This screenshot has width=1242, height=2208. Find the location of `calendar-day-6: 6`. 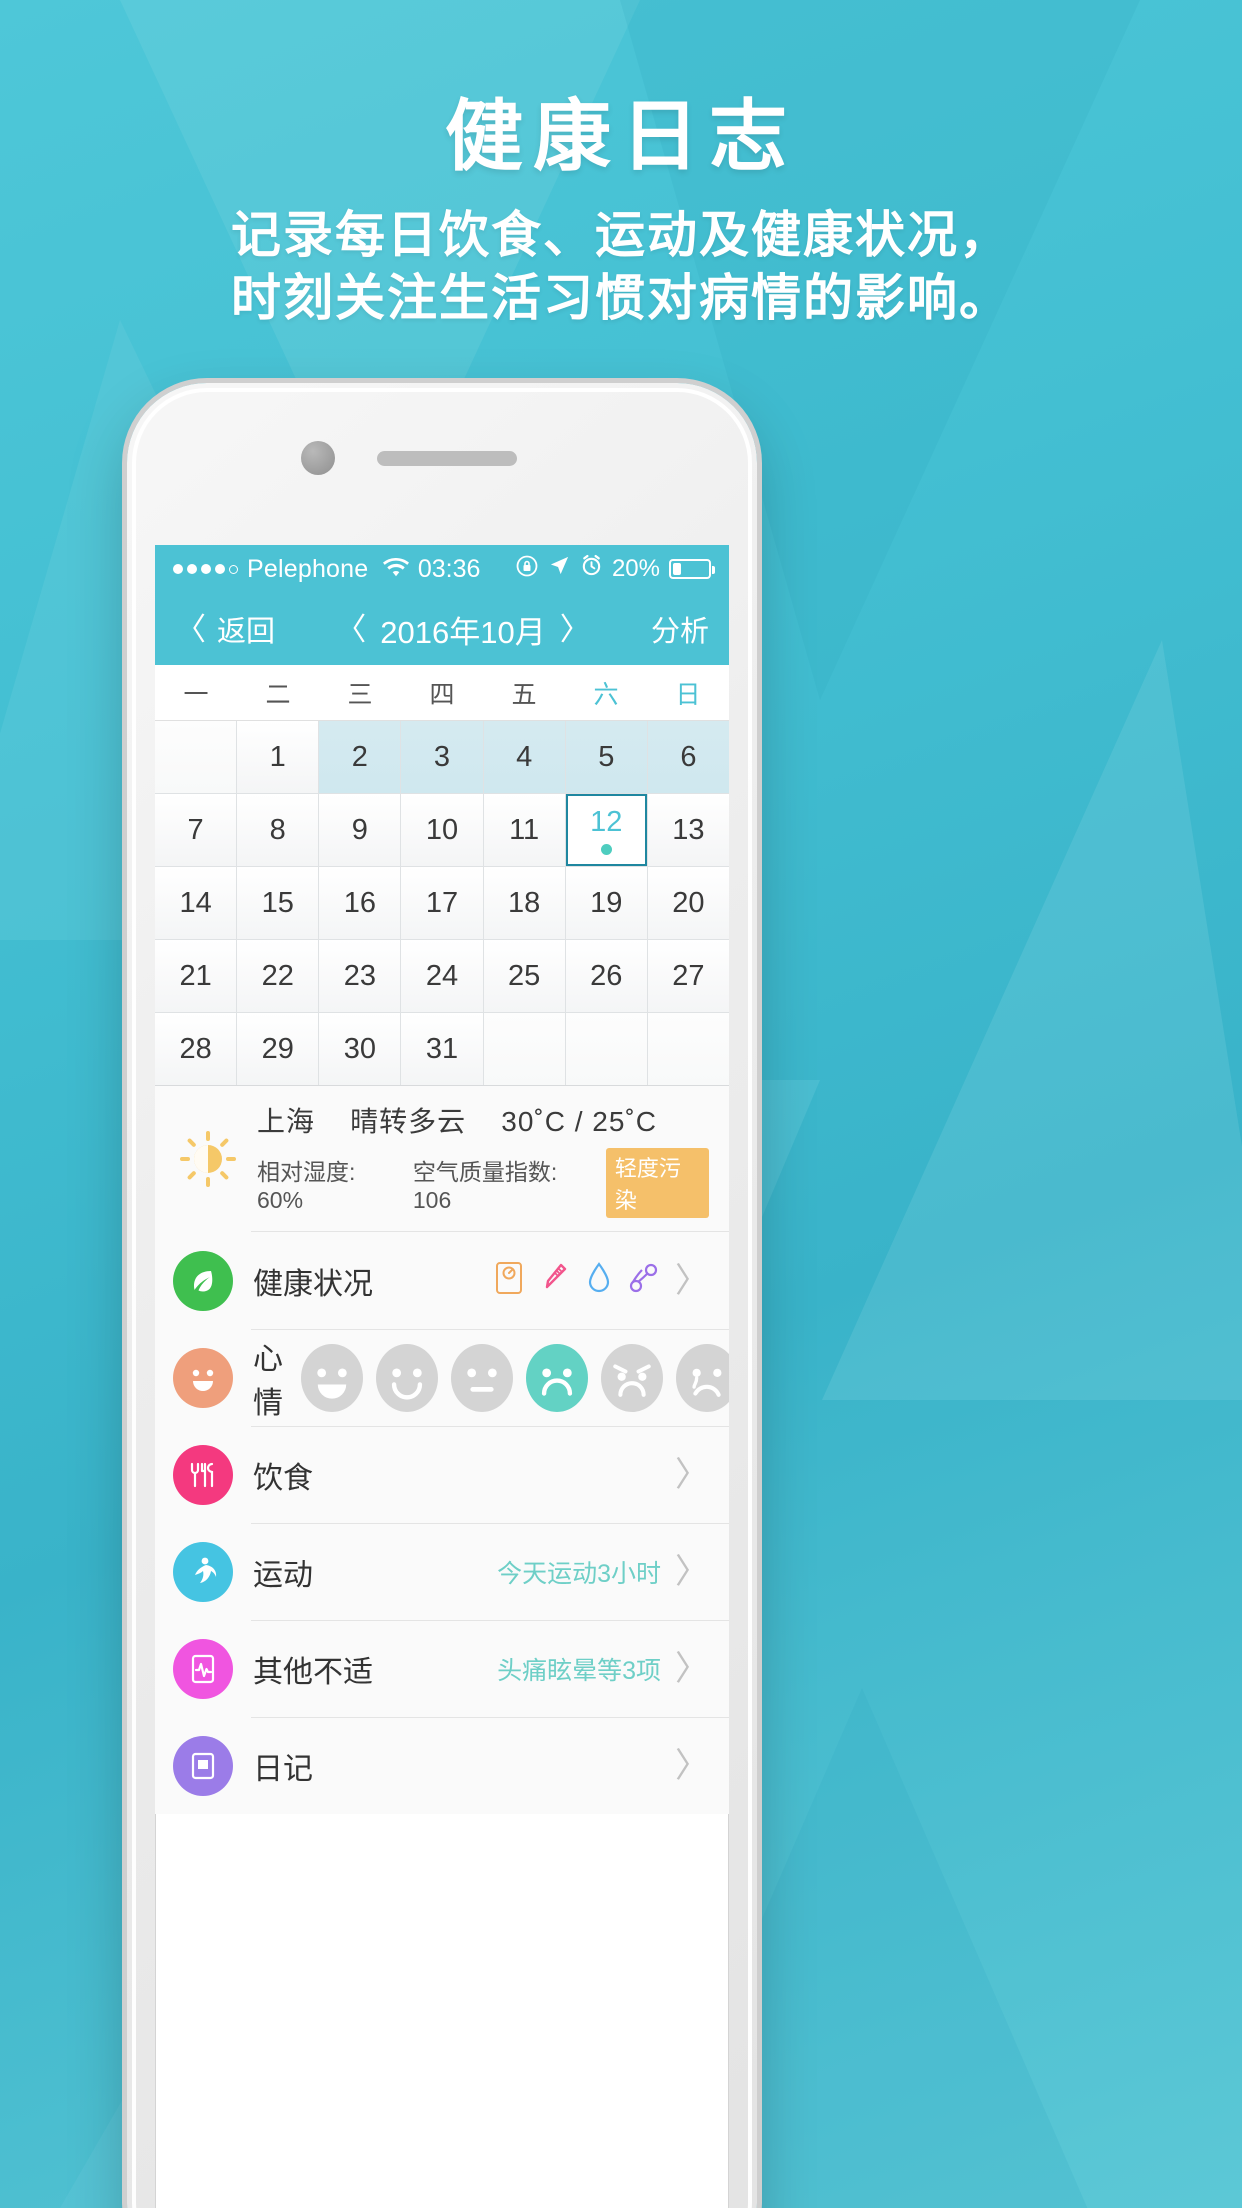

calendar-day-6: 6 is located at coordinates (688, 757).